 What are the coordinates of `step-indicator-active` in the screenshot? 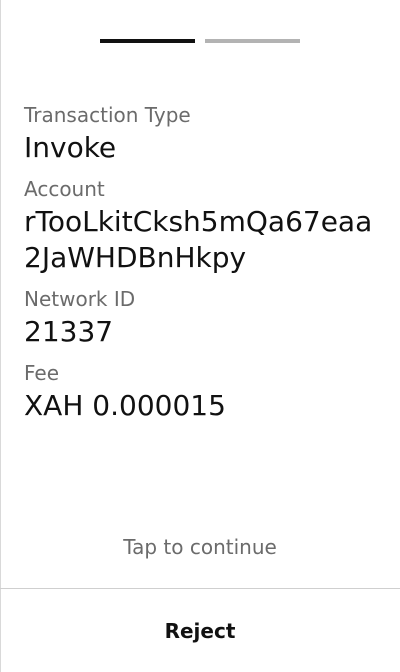 It's located at (147, 41).